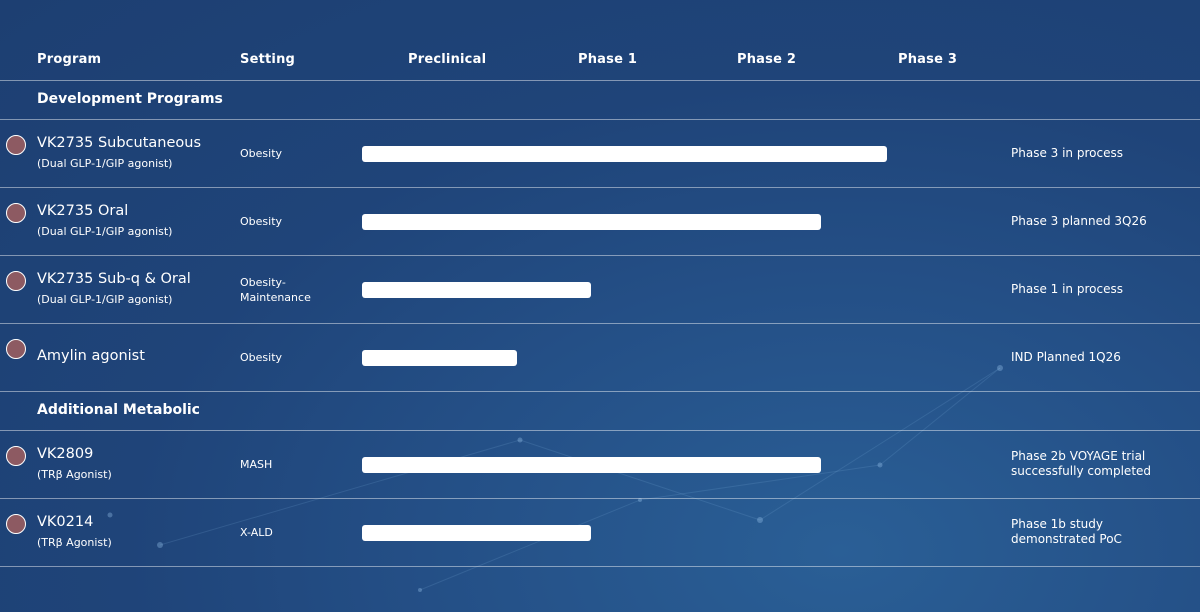 The height and width of the screenshot is (612, 1200). What do you see at coordinates (600, 100) in the screenshot?
I see `section-header: Development Programs` at bounding box center [600, 100].